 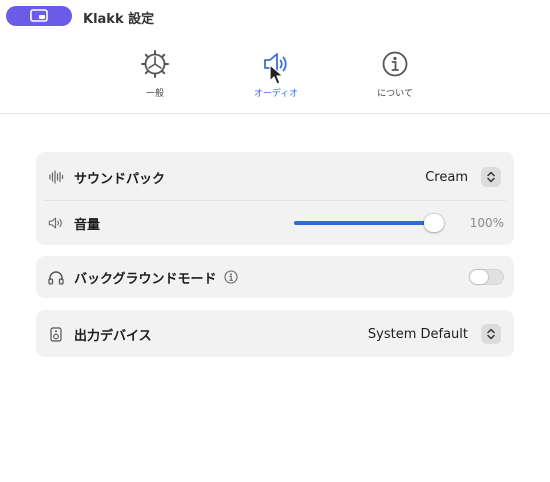 I want to click on tab-general-label: 一般, so click(x=154, y=94).